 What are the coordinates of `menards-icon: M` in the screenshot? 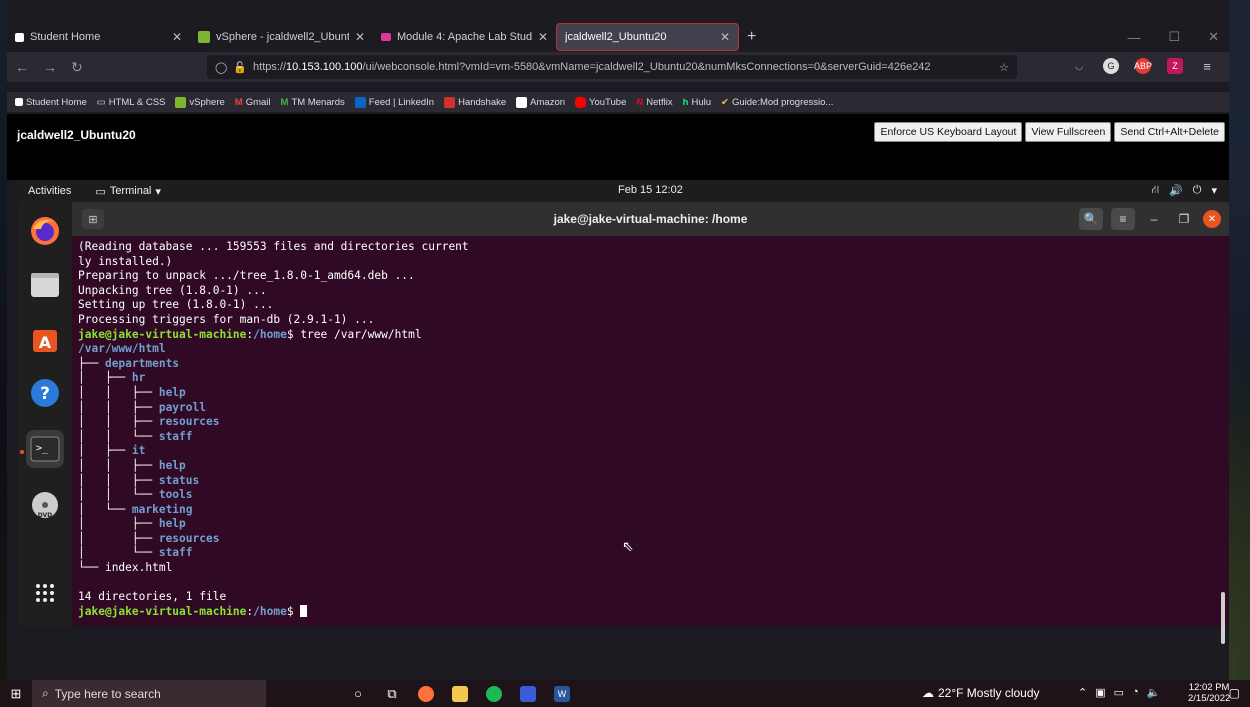 It's located at (284, 102).